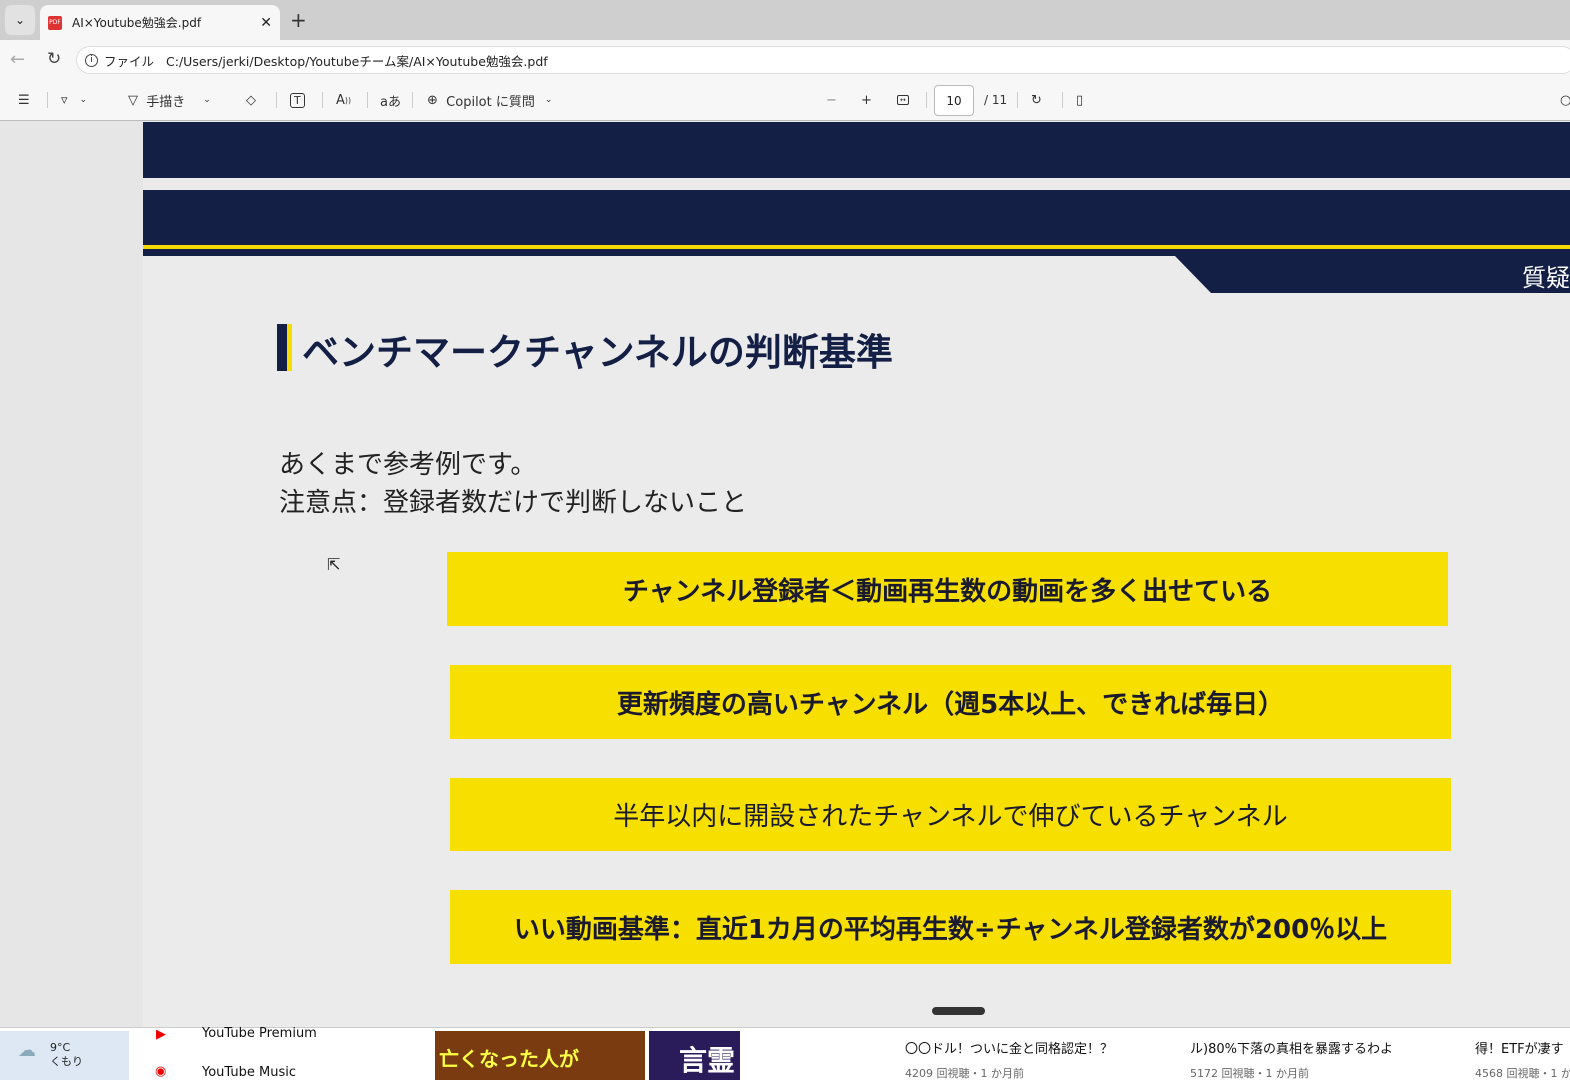 This screenshot has width=1570, height=1081. I want to click on youtube-music-icon: ◉, so click(161, 1071).